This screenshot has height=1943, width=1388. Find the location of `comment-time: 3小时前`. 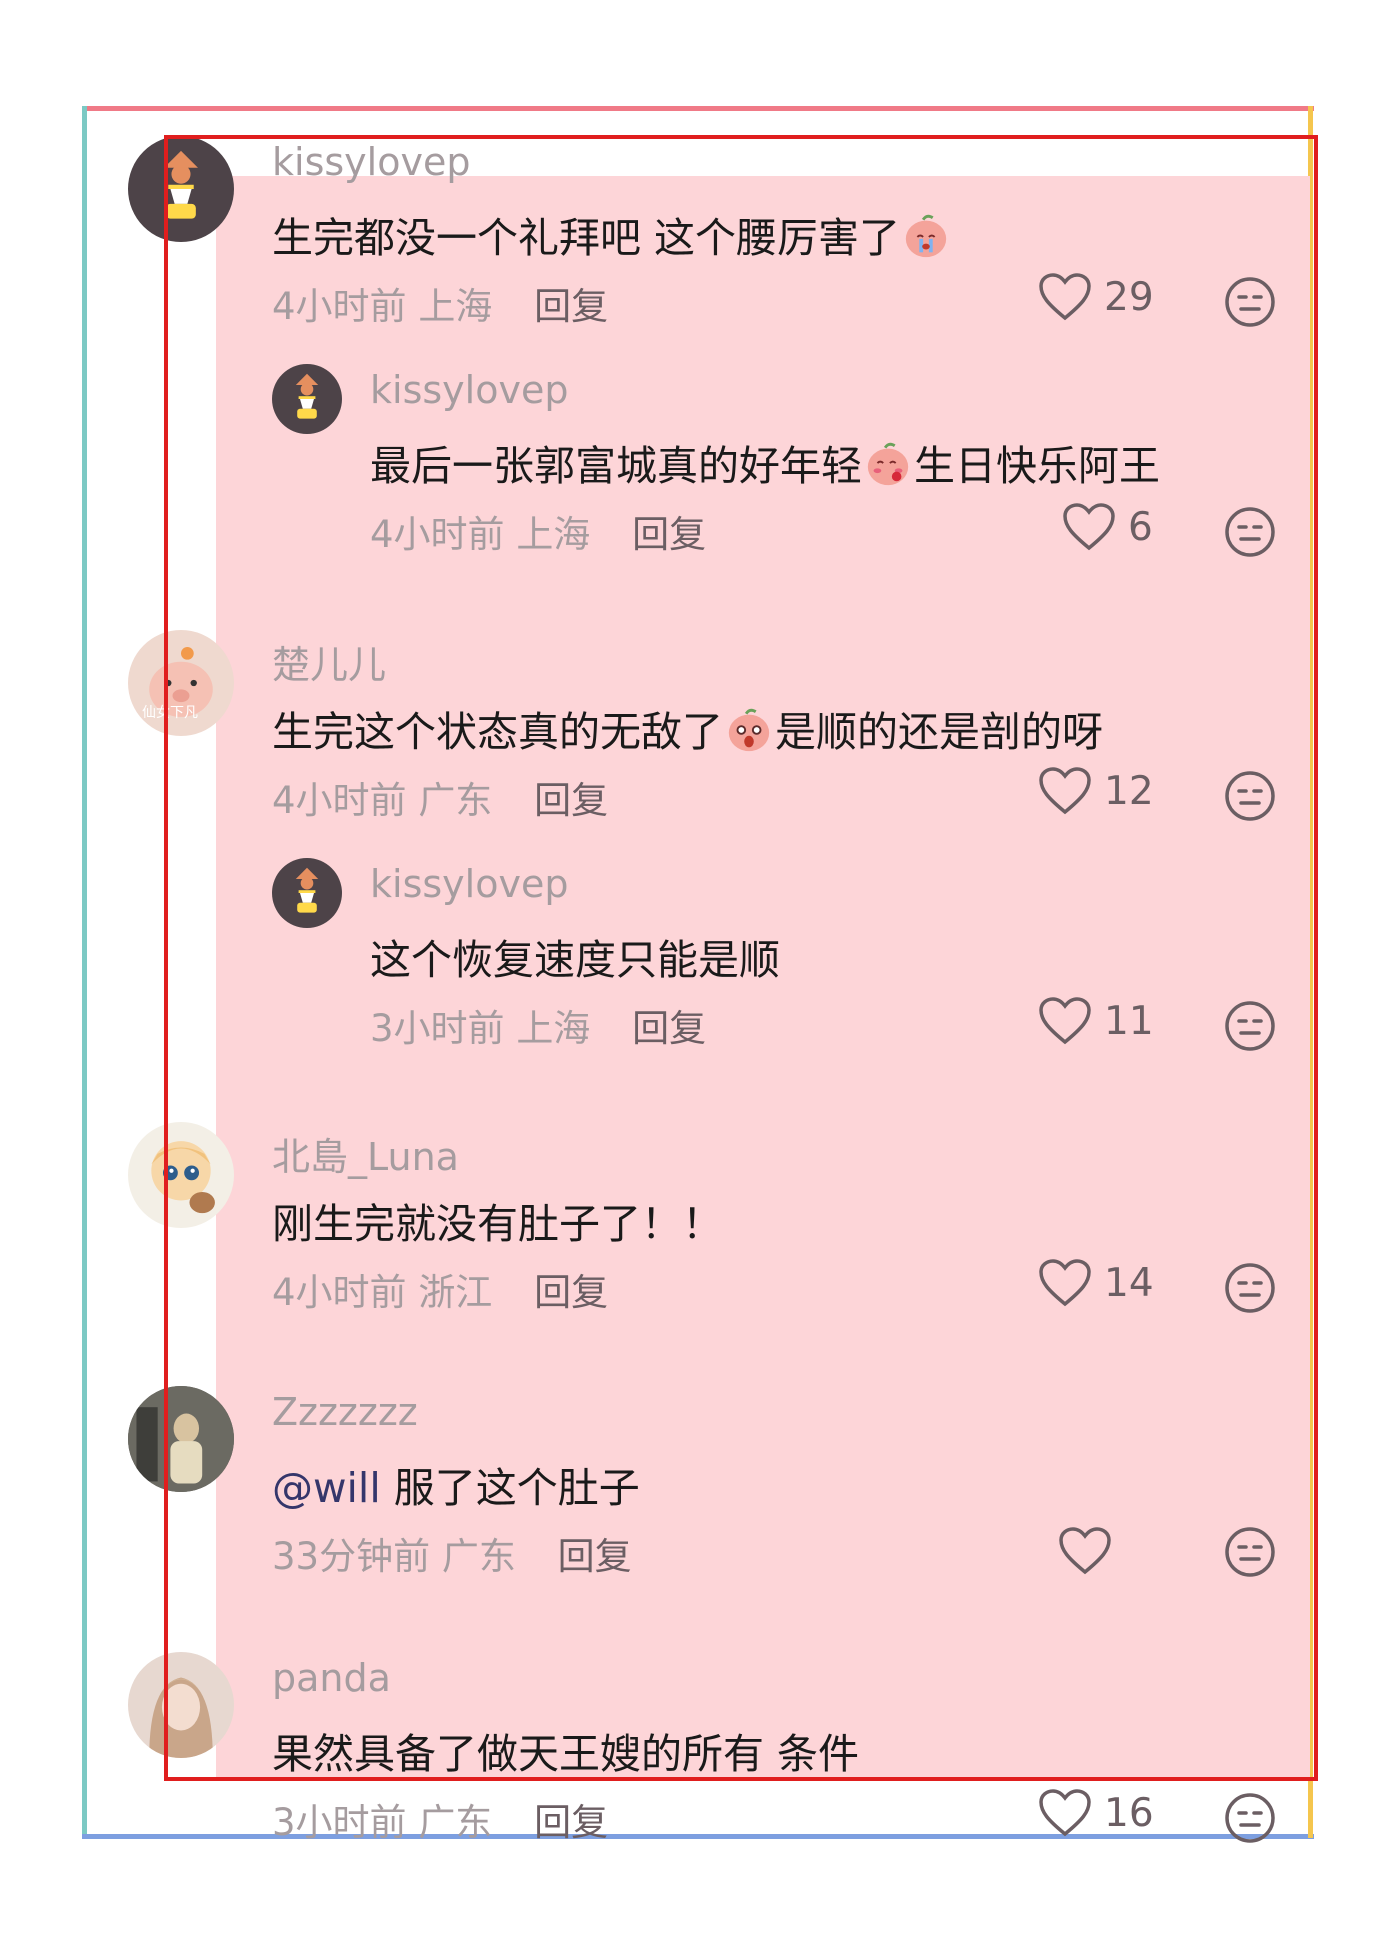

comment-time: 3小时前 is located at coordinates (339, 1822).